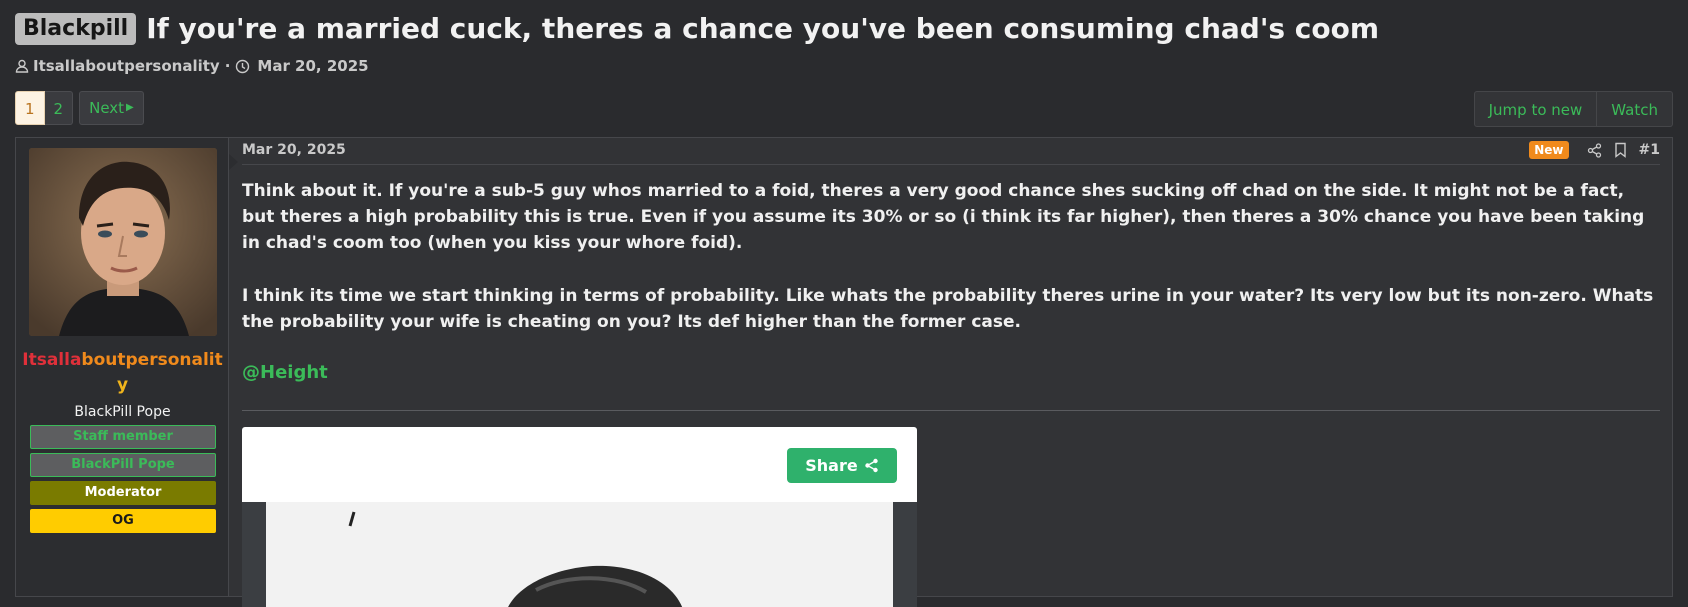 This screenshot has height=607, width=1688. I want to click on embed-share-button: Share, so click(842, 465).